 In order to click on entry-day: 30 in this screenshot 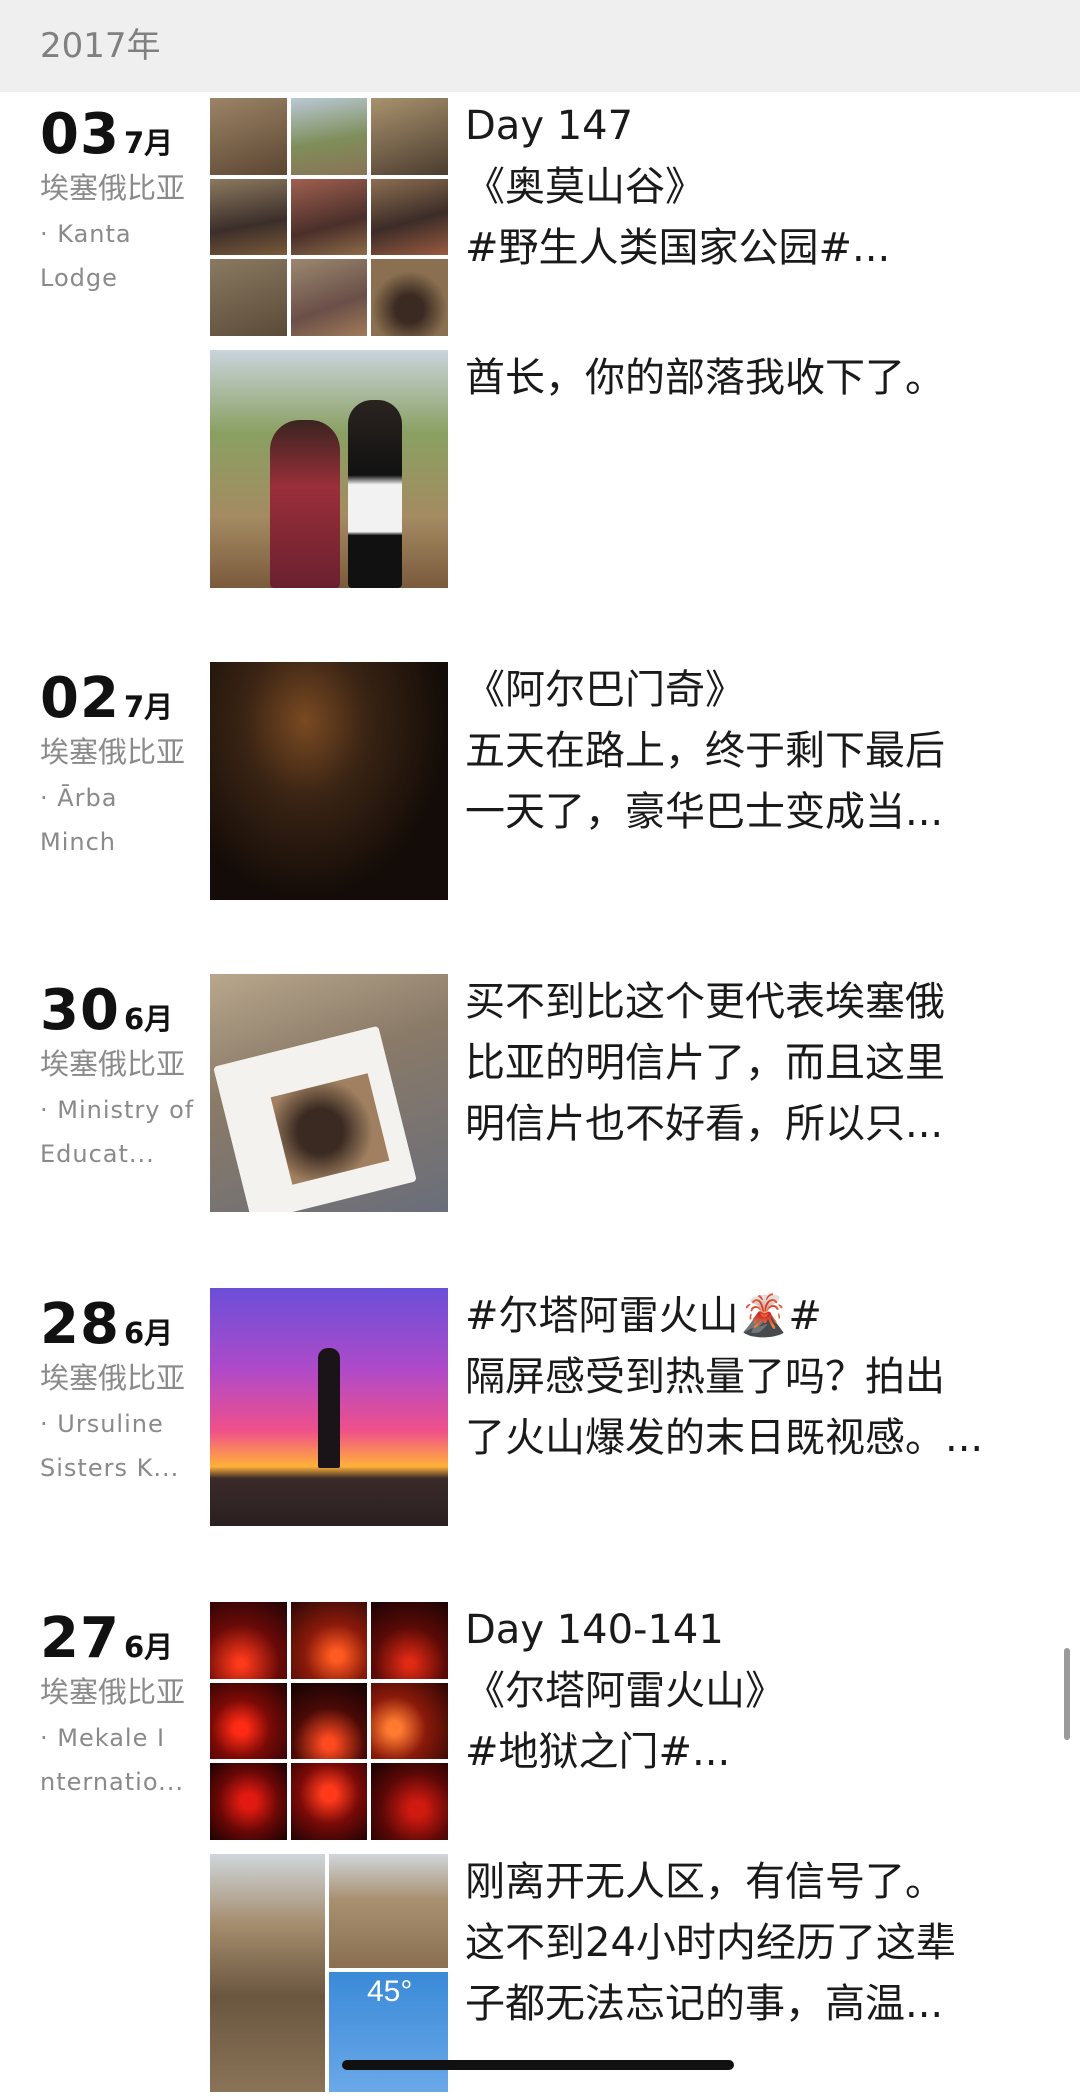, I will do `click(80, 1010)`.